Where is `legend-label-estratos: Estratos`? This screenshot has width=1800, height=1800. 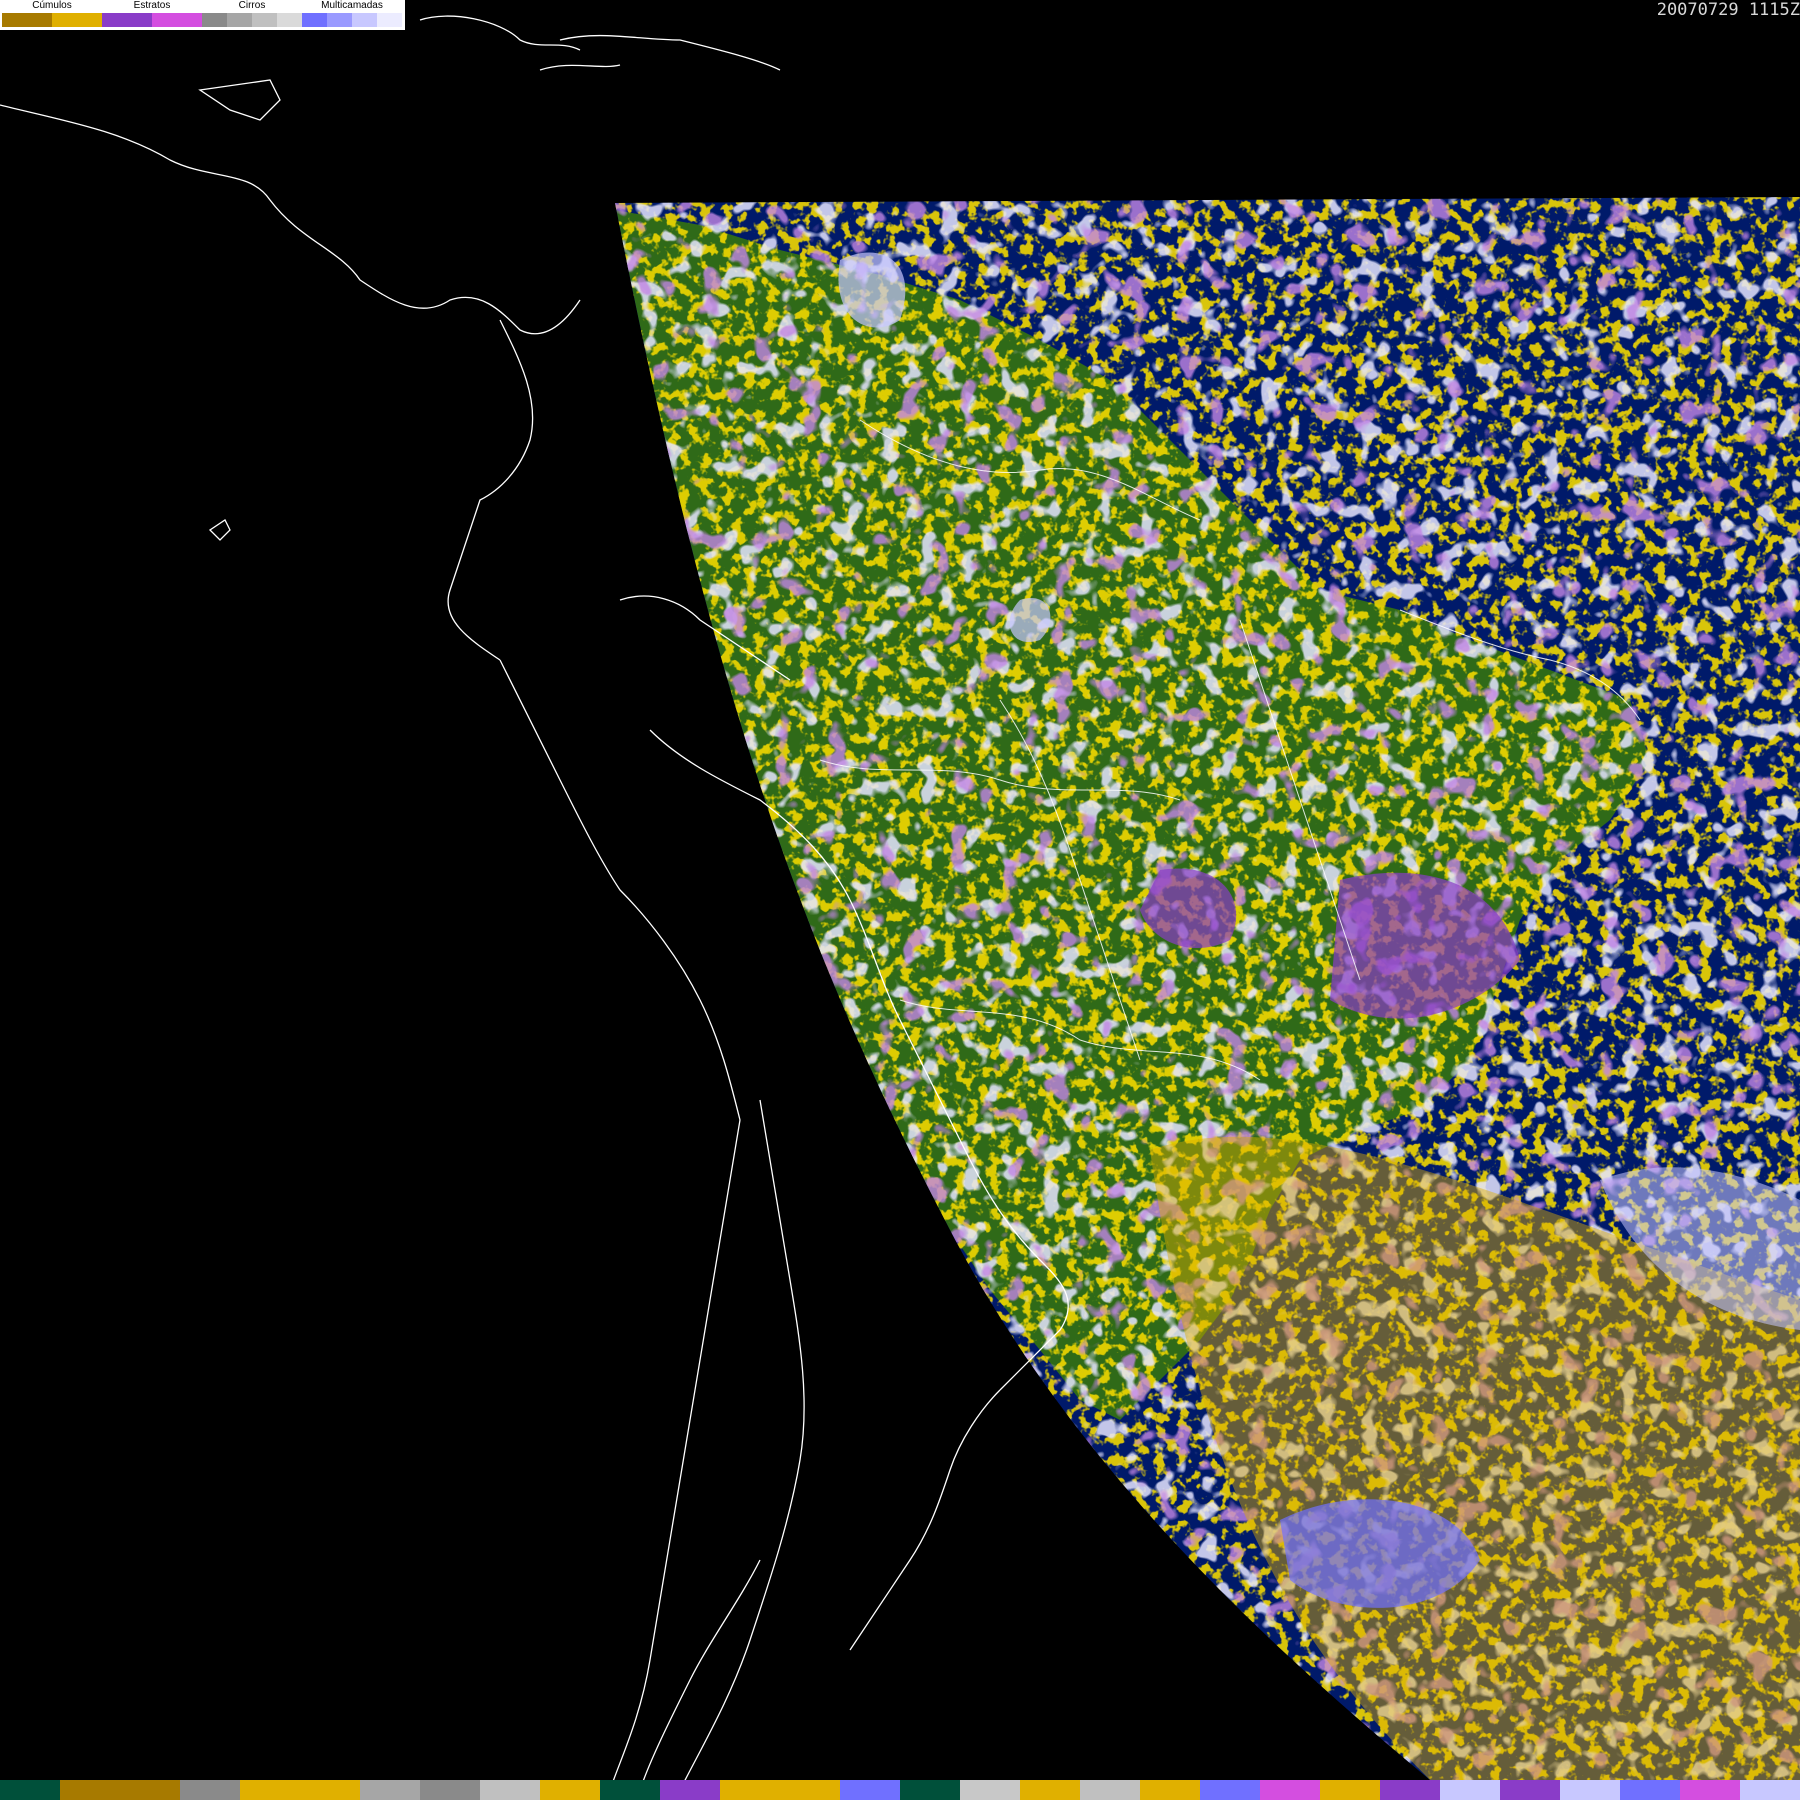 legend-label-estratos: Estratos is located at coordinates (152, 5).